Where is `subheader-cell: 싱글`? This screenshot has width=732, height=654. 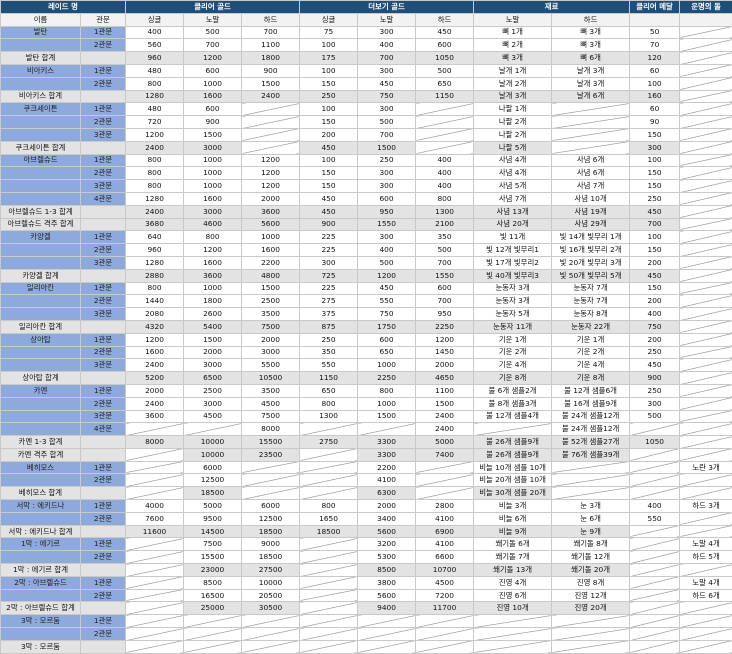
subheader-cell: 싱글 is located at coordinates (155, 19).